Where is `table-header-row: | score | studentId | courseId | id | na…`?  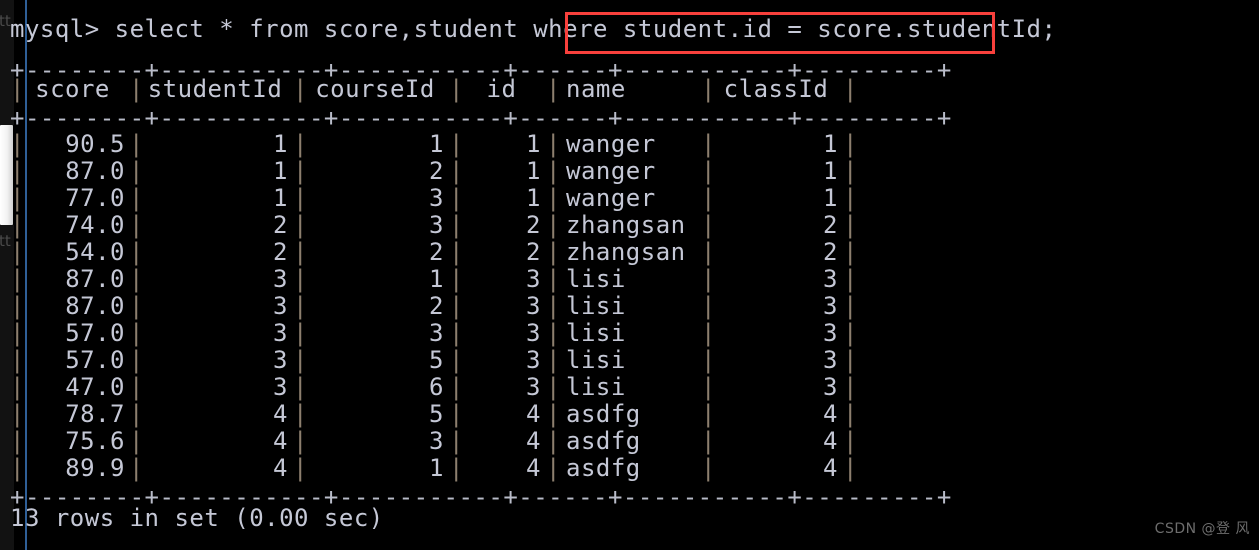
table-header-row: | score | studentId | courseId | id | na… is located at coordinates (433, 91).